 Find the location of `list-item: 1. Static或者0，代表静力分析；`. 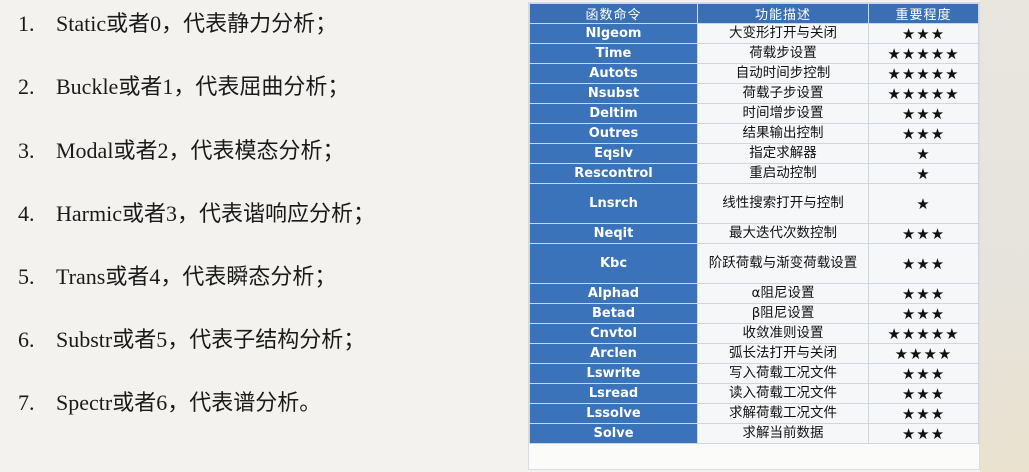

list-item: 1. Static或者0，代表静力分析； is located at coordinates (177, 22).